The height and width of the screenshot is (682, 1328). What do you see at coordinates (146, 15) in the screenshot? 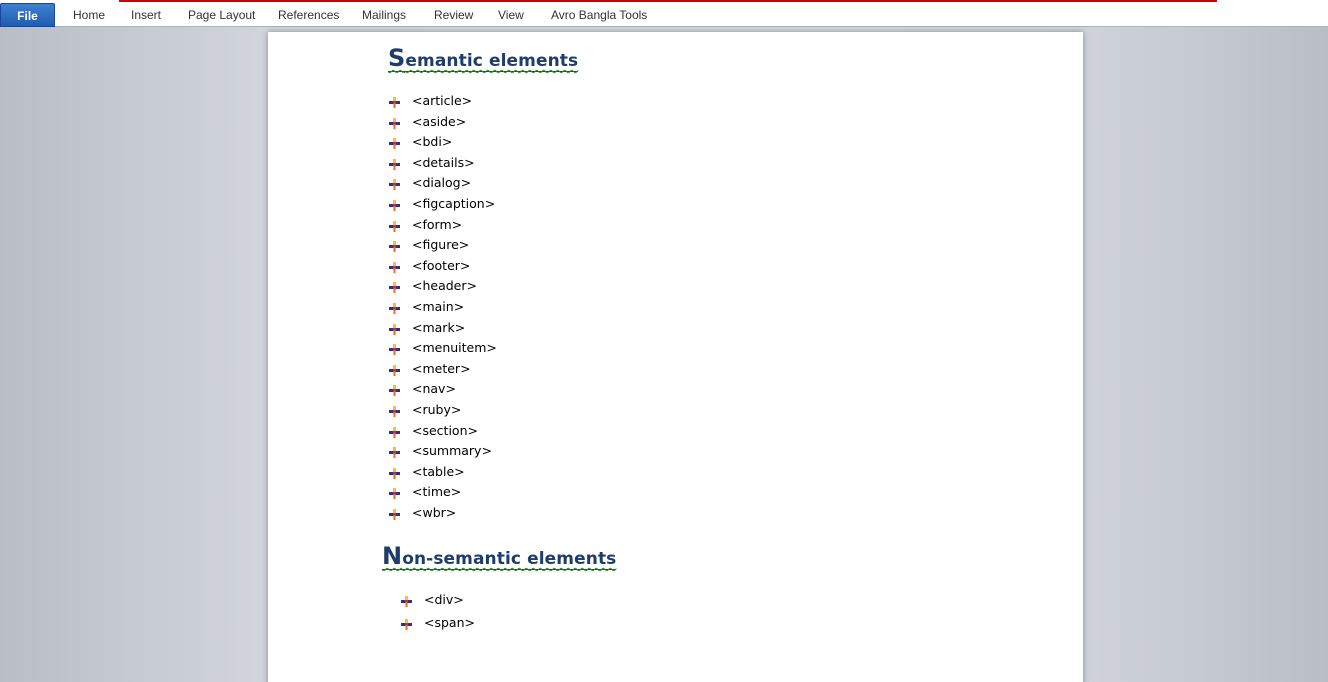
I see `tab-insert: Insert` at bounding box center [146, 15].